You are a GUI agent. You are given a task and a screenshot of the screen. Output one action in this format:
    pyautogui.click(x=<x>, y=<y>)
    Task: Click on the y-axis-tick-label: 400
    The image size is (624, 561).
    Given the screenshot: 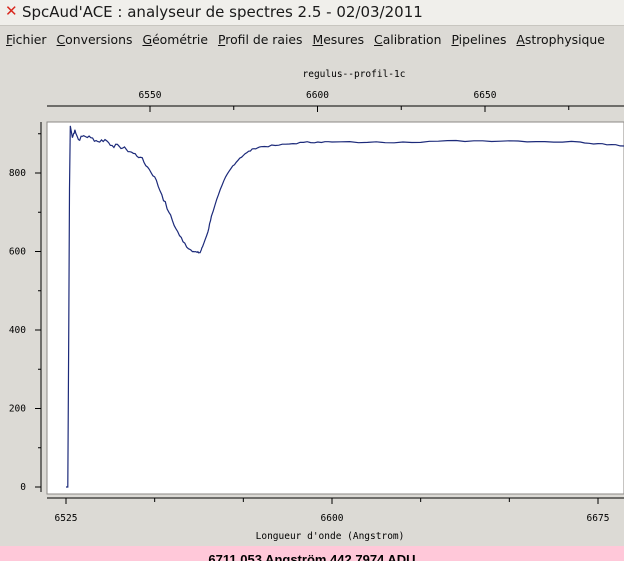 What is the action you would take?
    pyautogui.click(x=17, y=330)
    